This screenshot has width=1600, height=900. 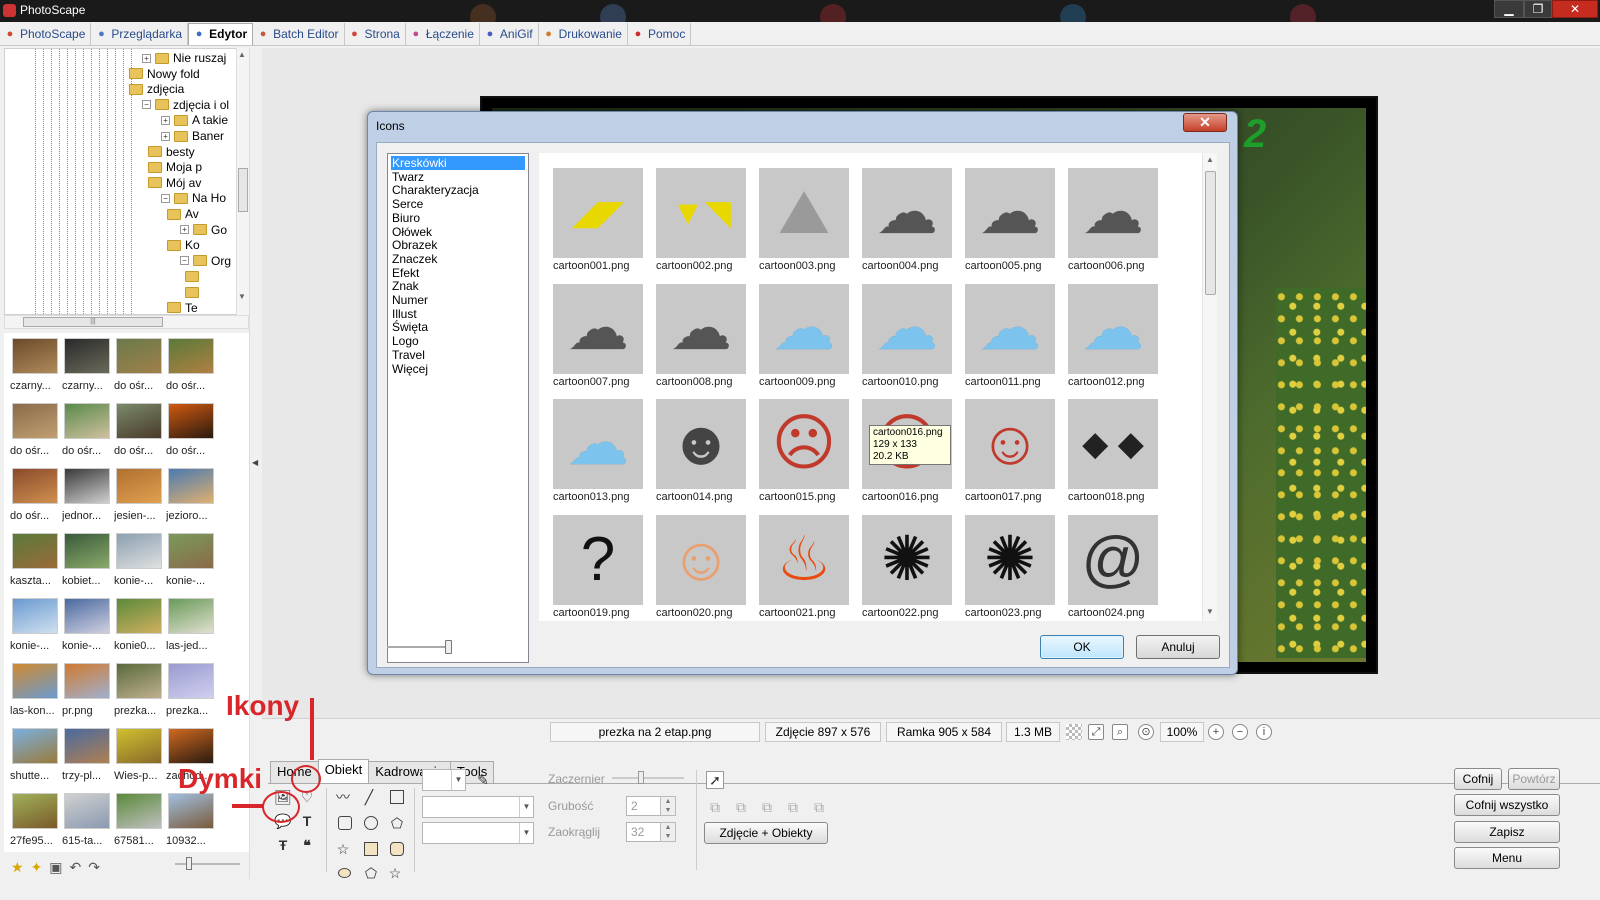 What do you see at coordinates (182, 307) in the screenshot?
I see `tree-node: Te` at bounding box center [182, 307].